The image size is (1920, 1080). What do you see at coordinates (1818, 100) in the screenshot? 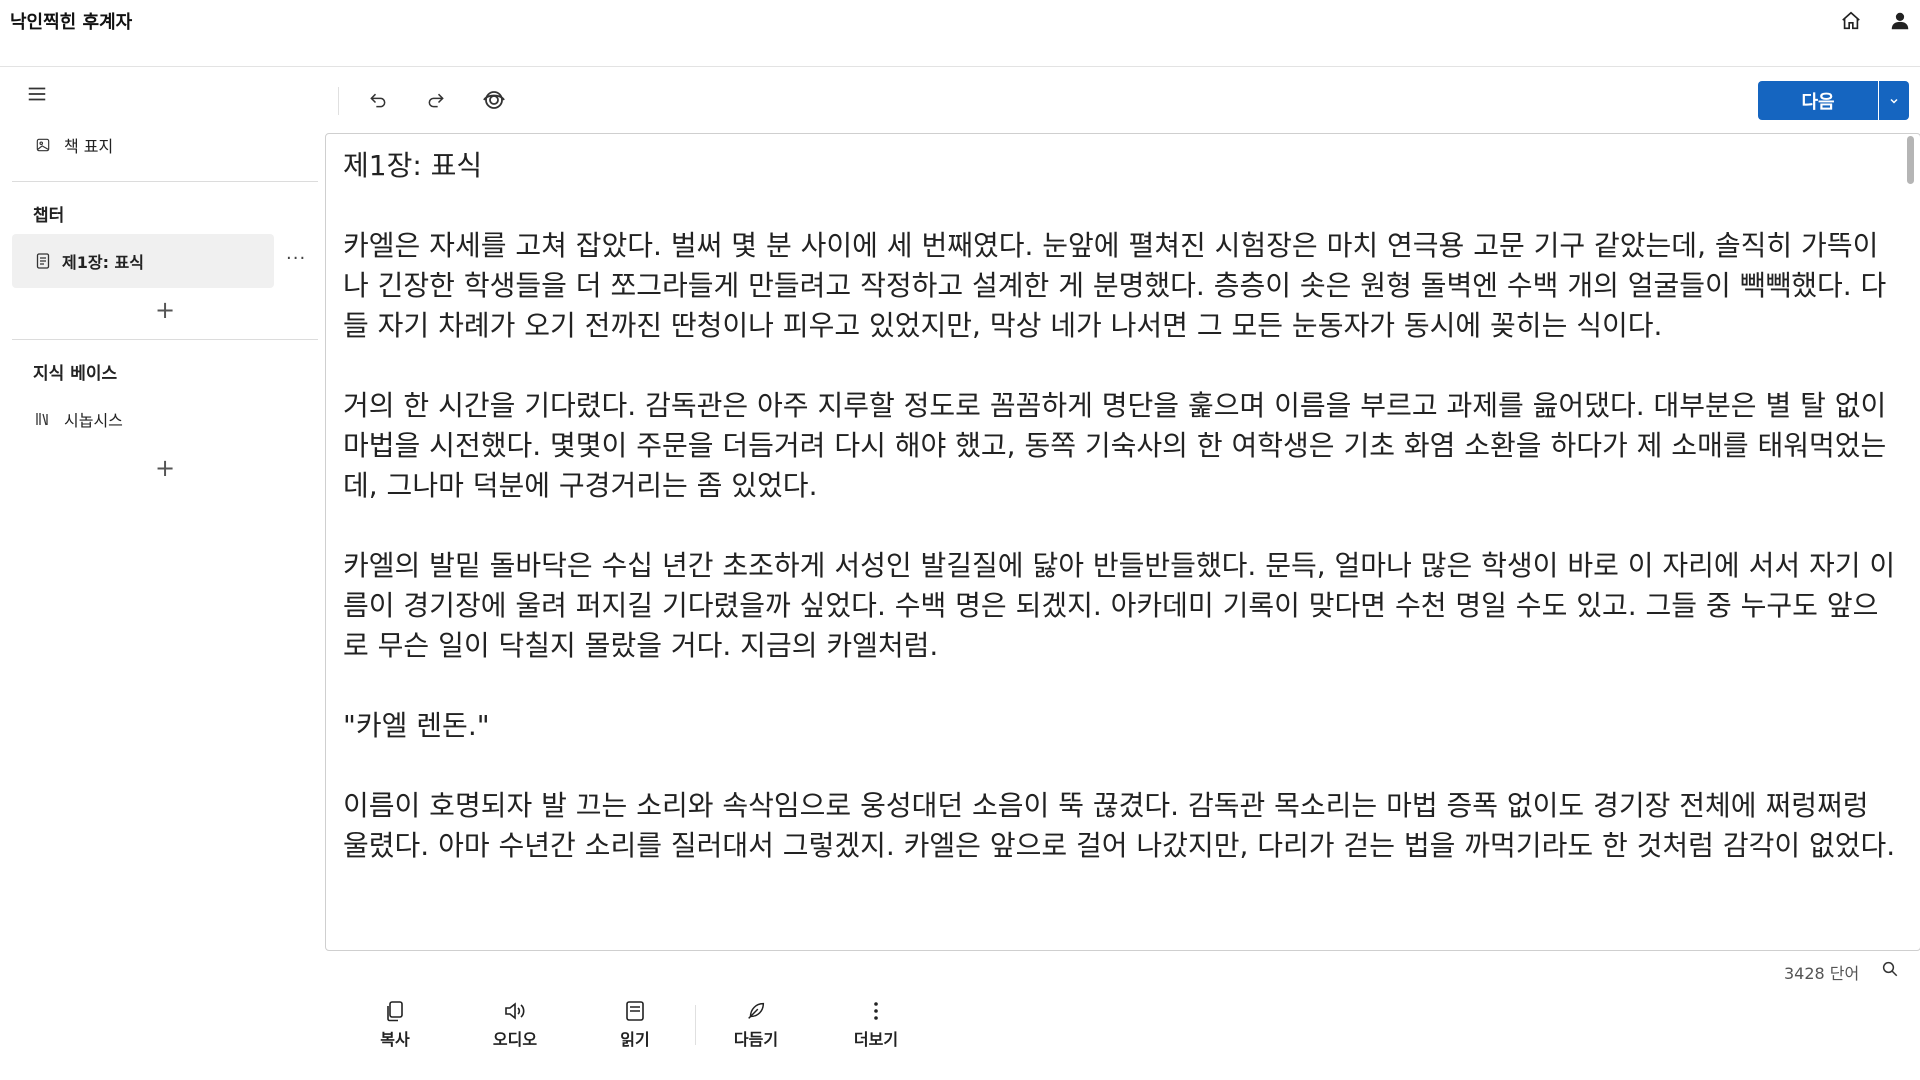
I see `next-button: 다음` at bounding box center [1818, 100].